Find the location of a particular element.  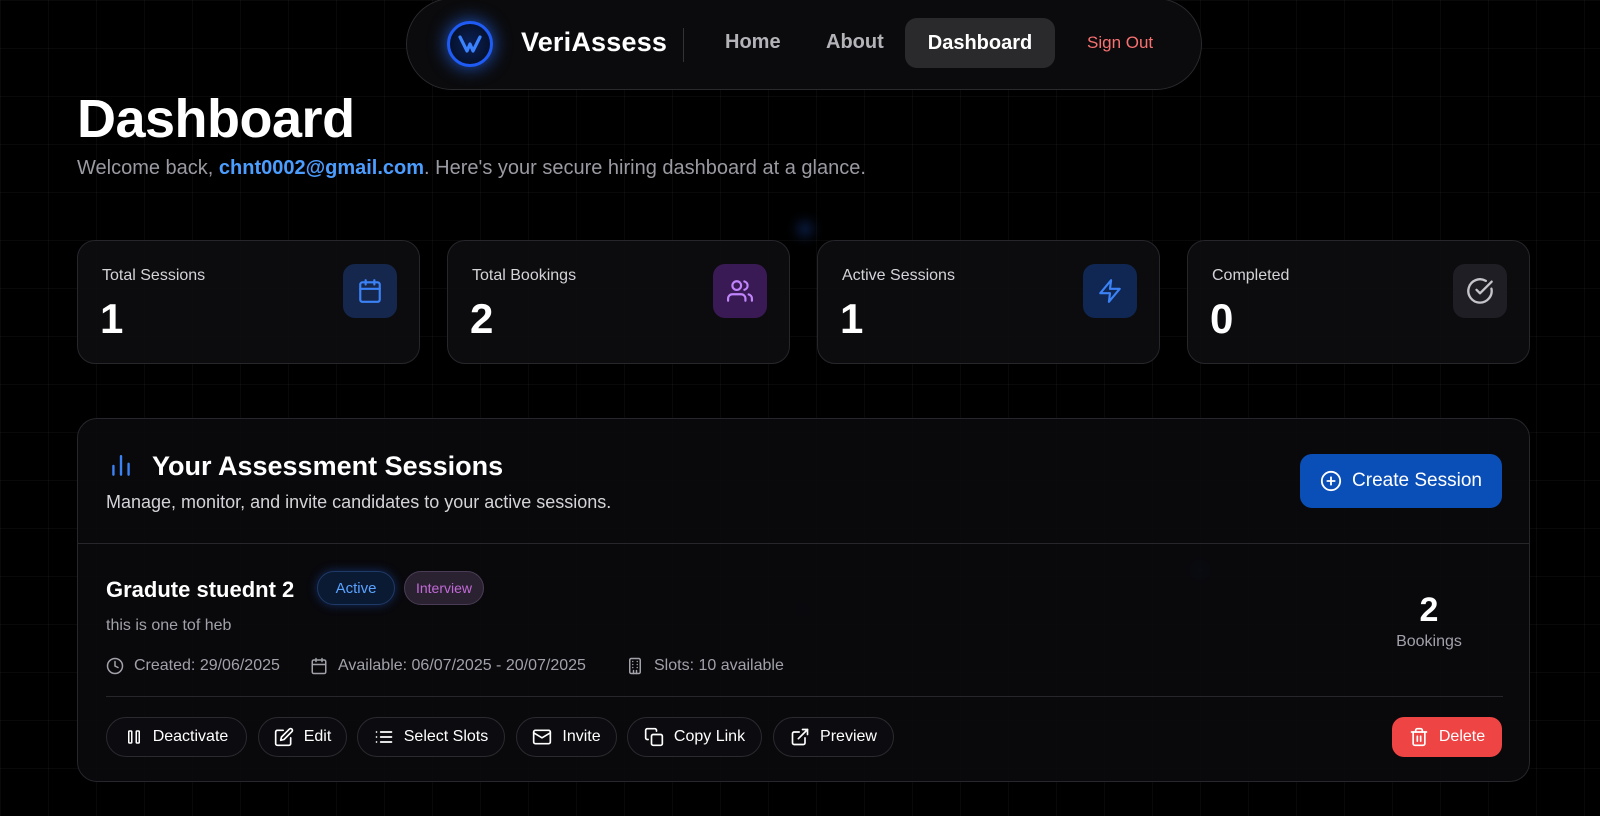

deactivate-label: Deactivate is located at coordinates (190, 736).